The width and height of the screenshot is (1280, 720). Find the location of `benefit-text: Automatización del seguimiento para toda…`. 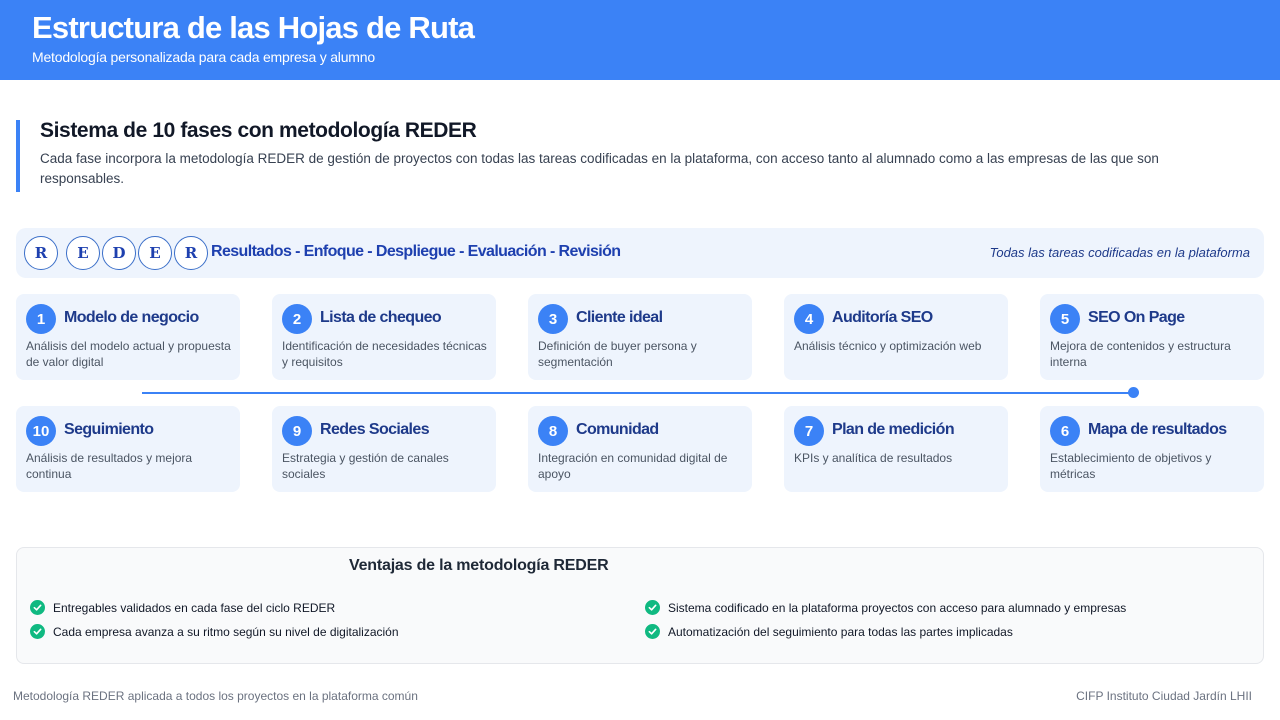

benefit-text: Automatización del seguimiento para toda… is located at coordinates (840, 631).